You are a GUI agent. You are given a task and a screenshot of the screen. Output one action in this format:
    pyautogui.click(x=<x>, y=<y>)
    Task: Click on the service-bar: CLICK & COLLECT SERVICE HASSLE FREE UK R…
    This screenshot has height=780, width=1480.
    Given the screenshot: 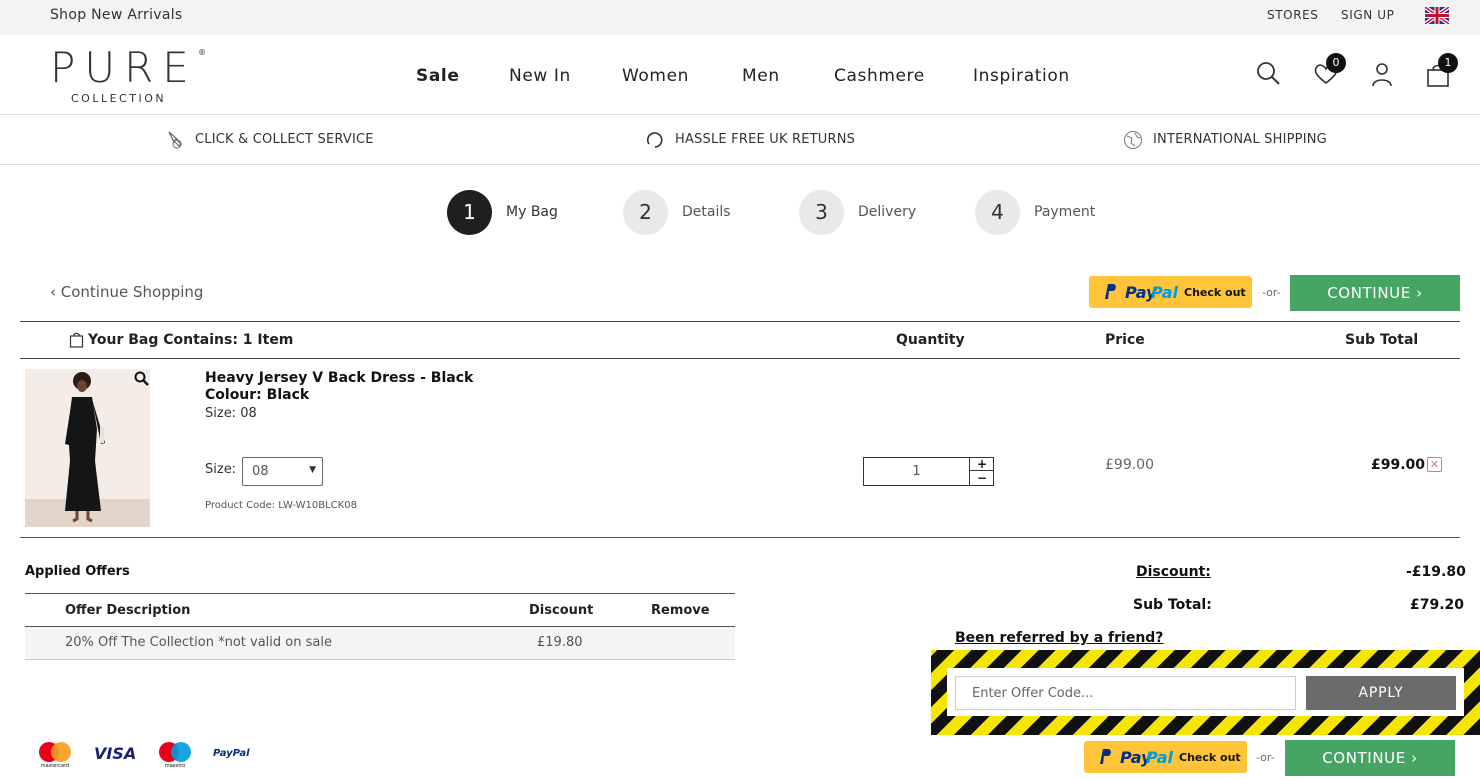 What is the action you would take?
    pyautogui.click(x=740, y=140)
    